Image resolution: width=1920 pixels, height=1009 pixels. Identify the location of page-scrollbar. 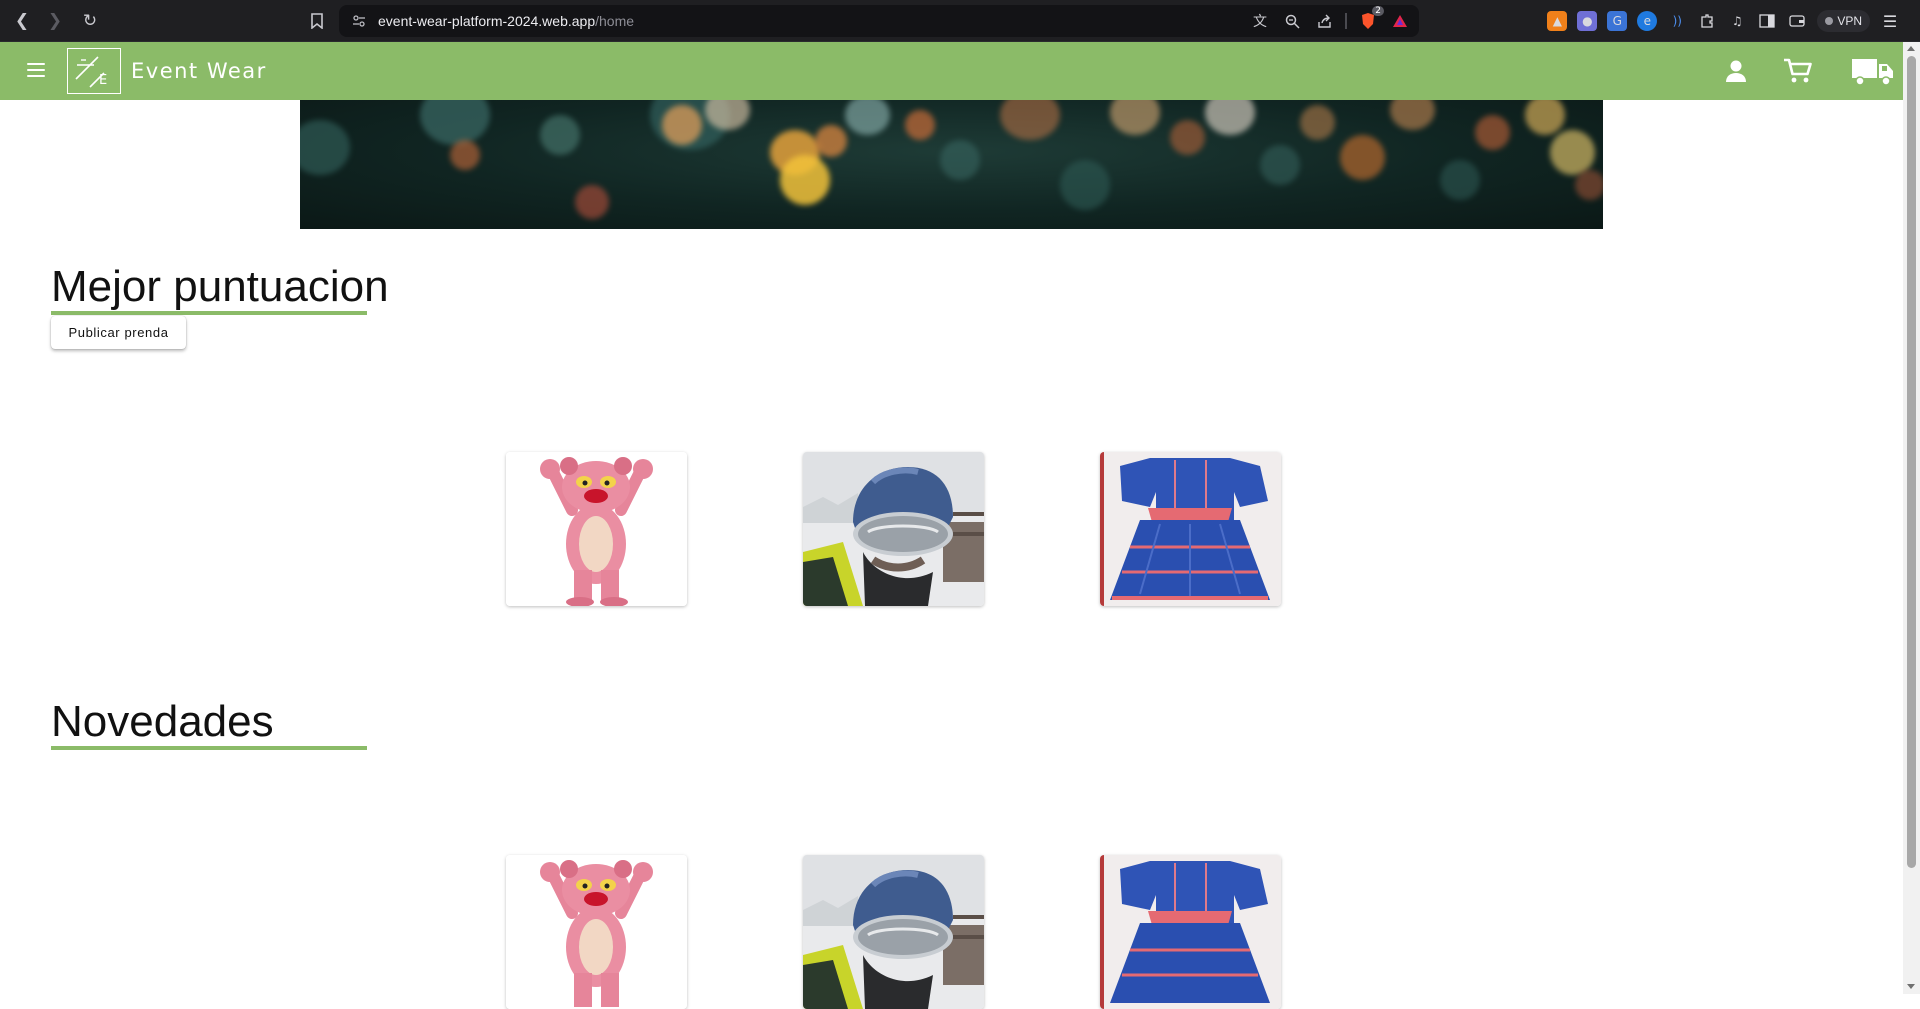
(1911, 518).